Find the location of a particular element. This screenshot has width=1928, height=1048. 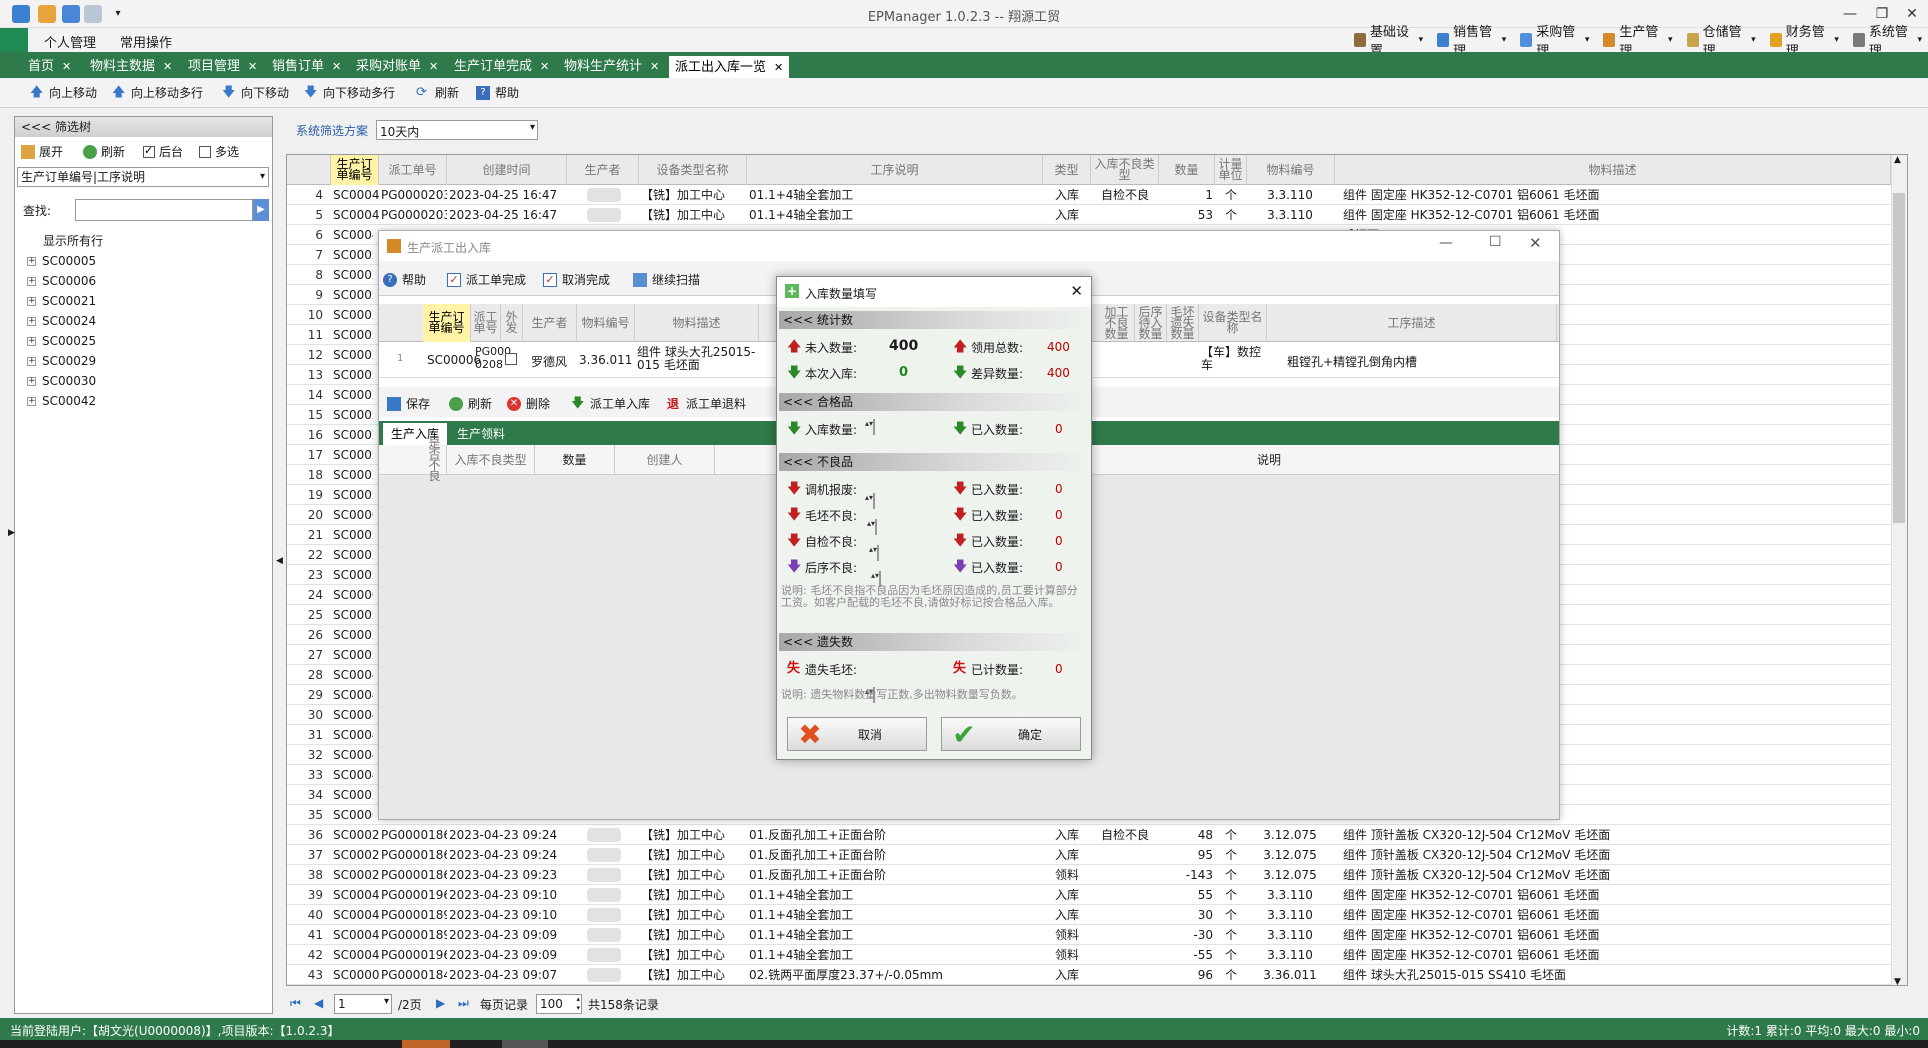

delete-button: ✕ 删除 is located at coordinates (528, 403).